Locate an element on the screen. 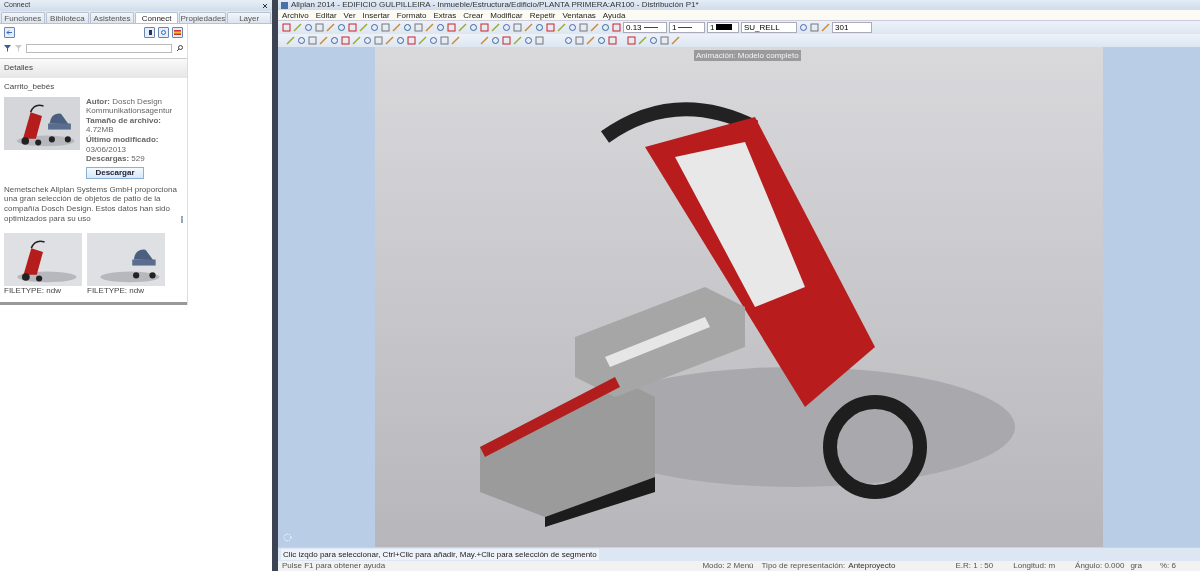 The image size is (1200, 571). panel-tab: Connect is located at coordinates (156, 17).